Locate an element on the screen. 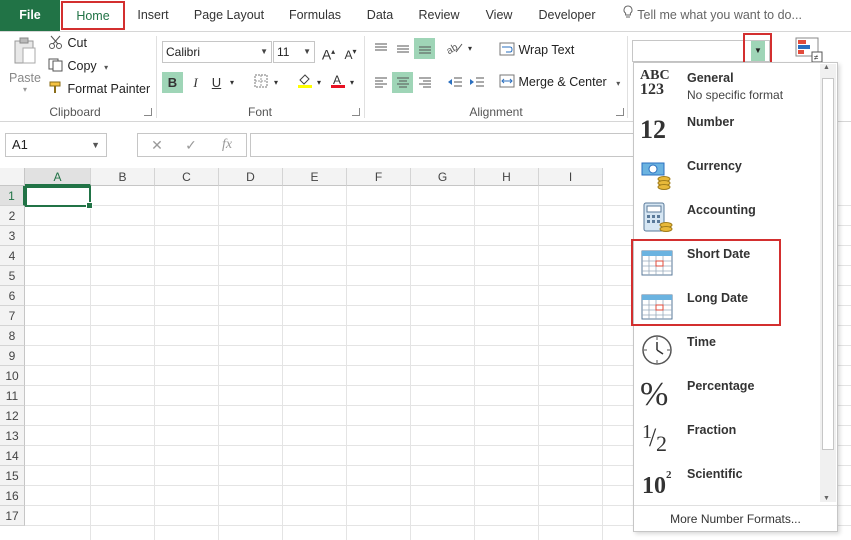 This screenshot has width=851, height=540. formula-input is located at coordinates (445, 145).